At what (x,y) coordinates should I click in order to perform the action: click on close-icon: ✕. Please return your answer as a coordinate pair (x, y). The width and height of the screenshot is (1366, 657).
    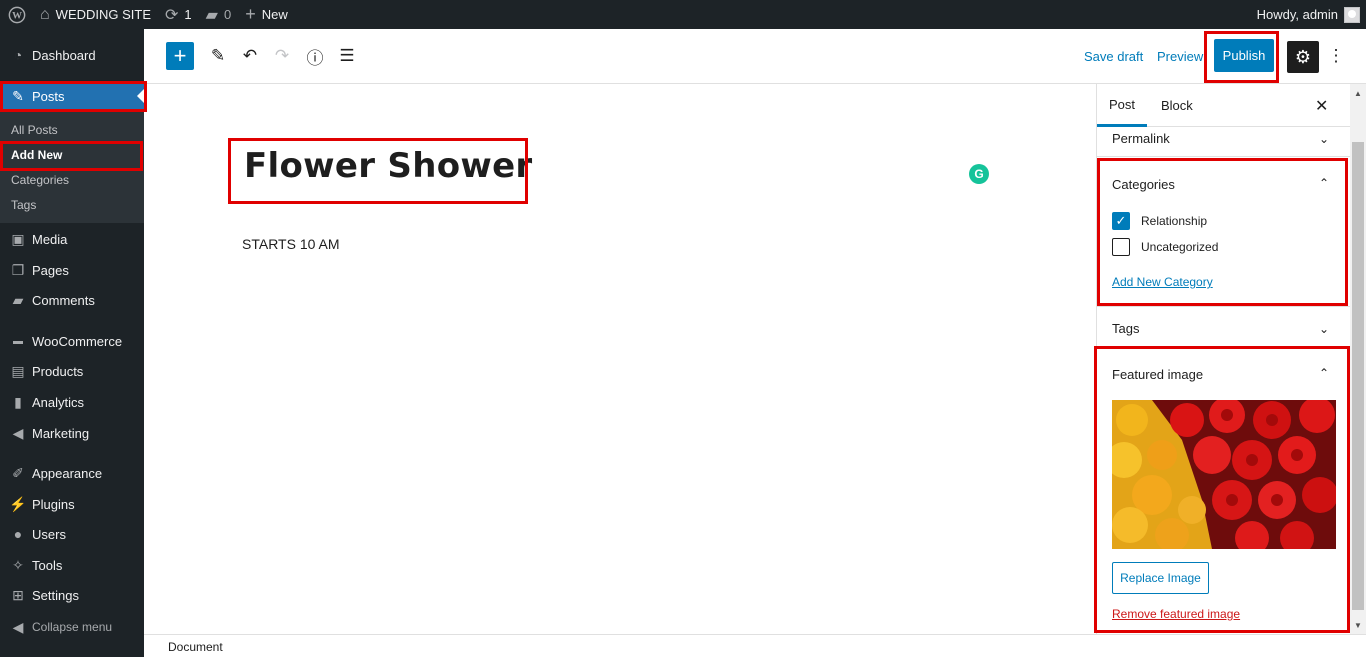
    Looking at the image, I should click on (1321, 106).